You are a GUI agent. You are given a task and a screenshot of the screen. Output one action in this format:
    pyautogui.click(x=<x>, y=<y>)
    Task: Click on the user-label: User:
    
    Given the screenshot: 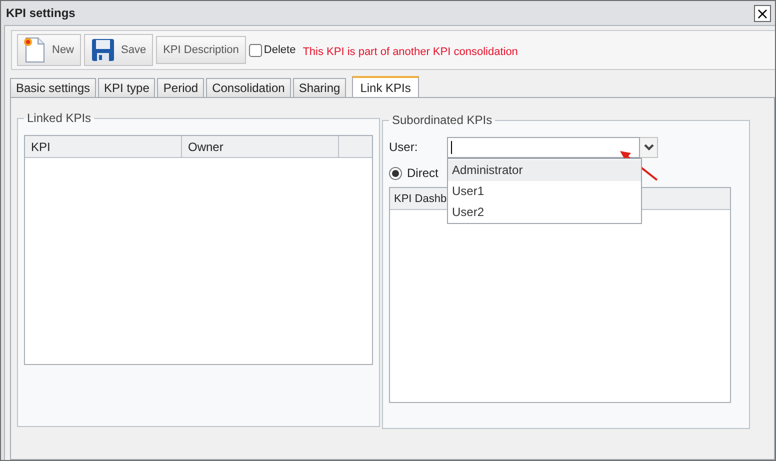 What is the action you would take?
    pyautogui.click(x=404, y=147)
    